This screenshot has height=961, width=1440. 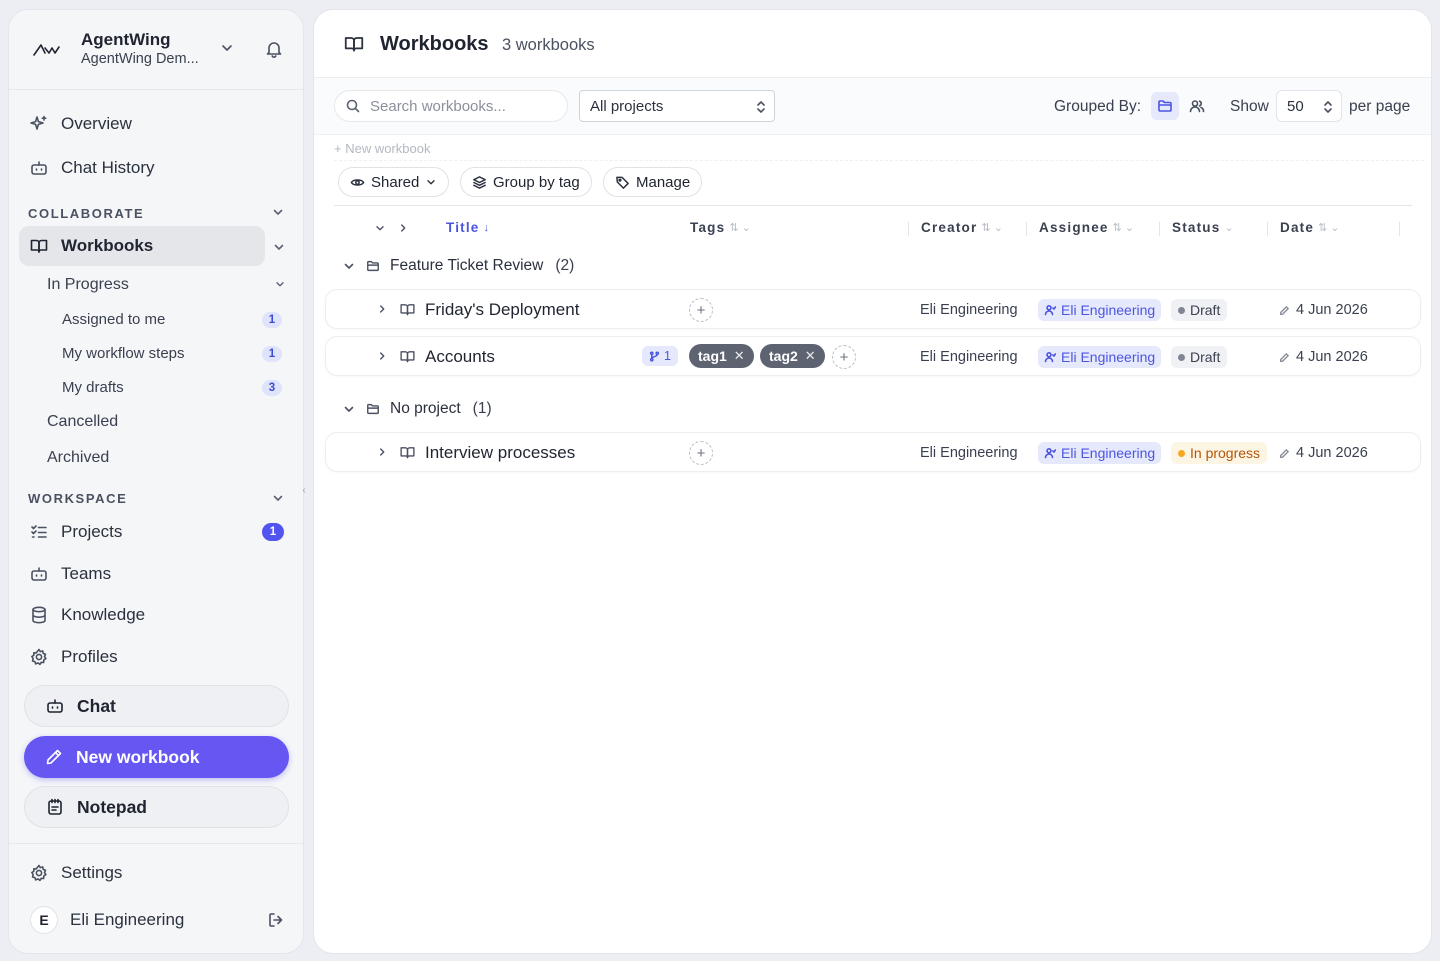 What do you see at coordinates (465, 106) in the screenshot?
I see `search-input` at bounding box center [465, 106].